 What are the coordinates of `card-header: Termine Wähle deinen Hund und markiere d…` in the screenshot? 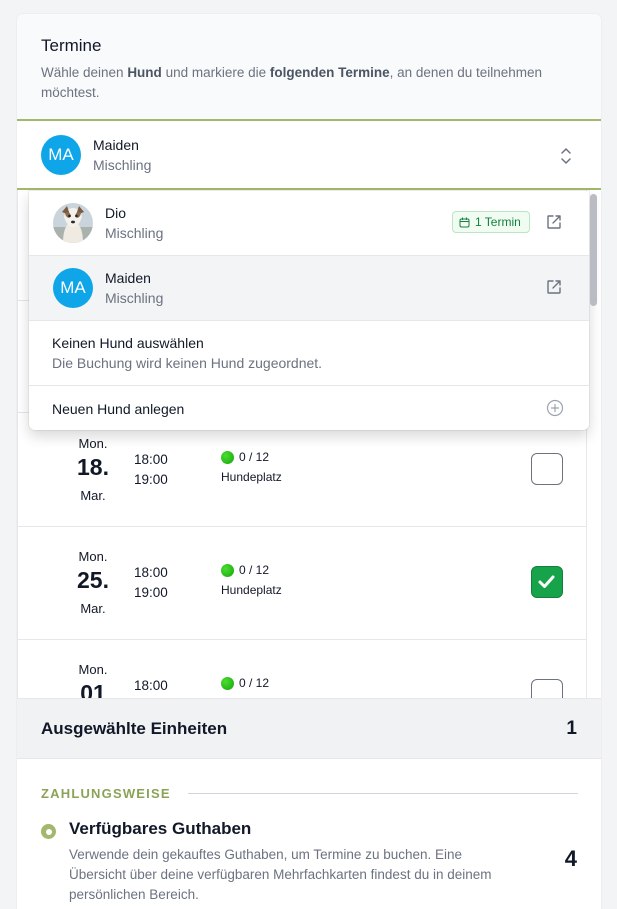 It's located at (309, 67).